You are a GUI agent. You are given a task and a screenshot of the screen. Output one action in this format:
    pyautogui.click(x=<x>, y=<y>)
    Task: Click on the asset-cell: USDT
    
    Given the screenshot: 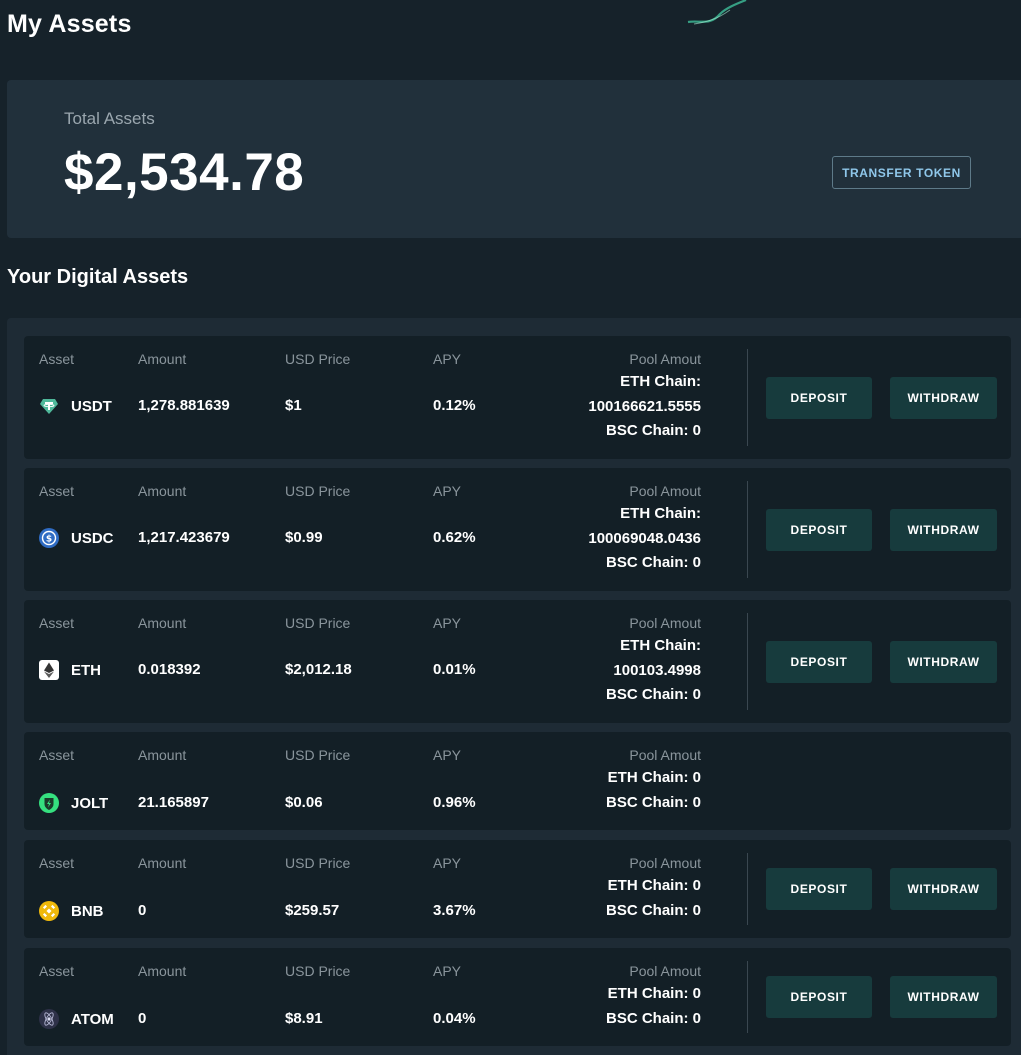 What is the action you would take?
    pyautogui.click(x=75, y=406)
    